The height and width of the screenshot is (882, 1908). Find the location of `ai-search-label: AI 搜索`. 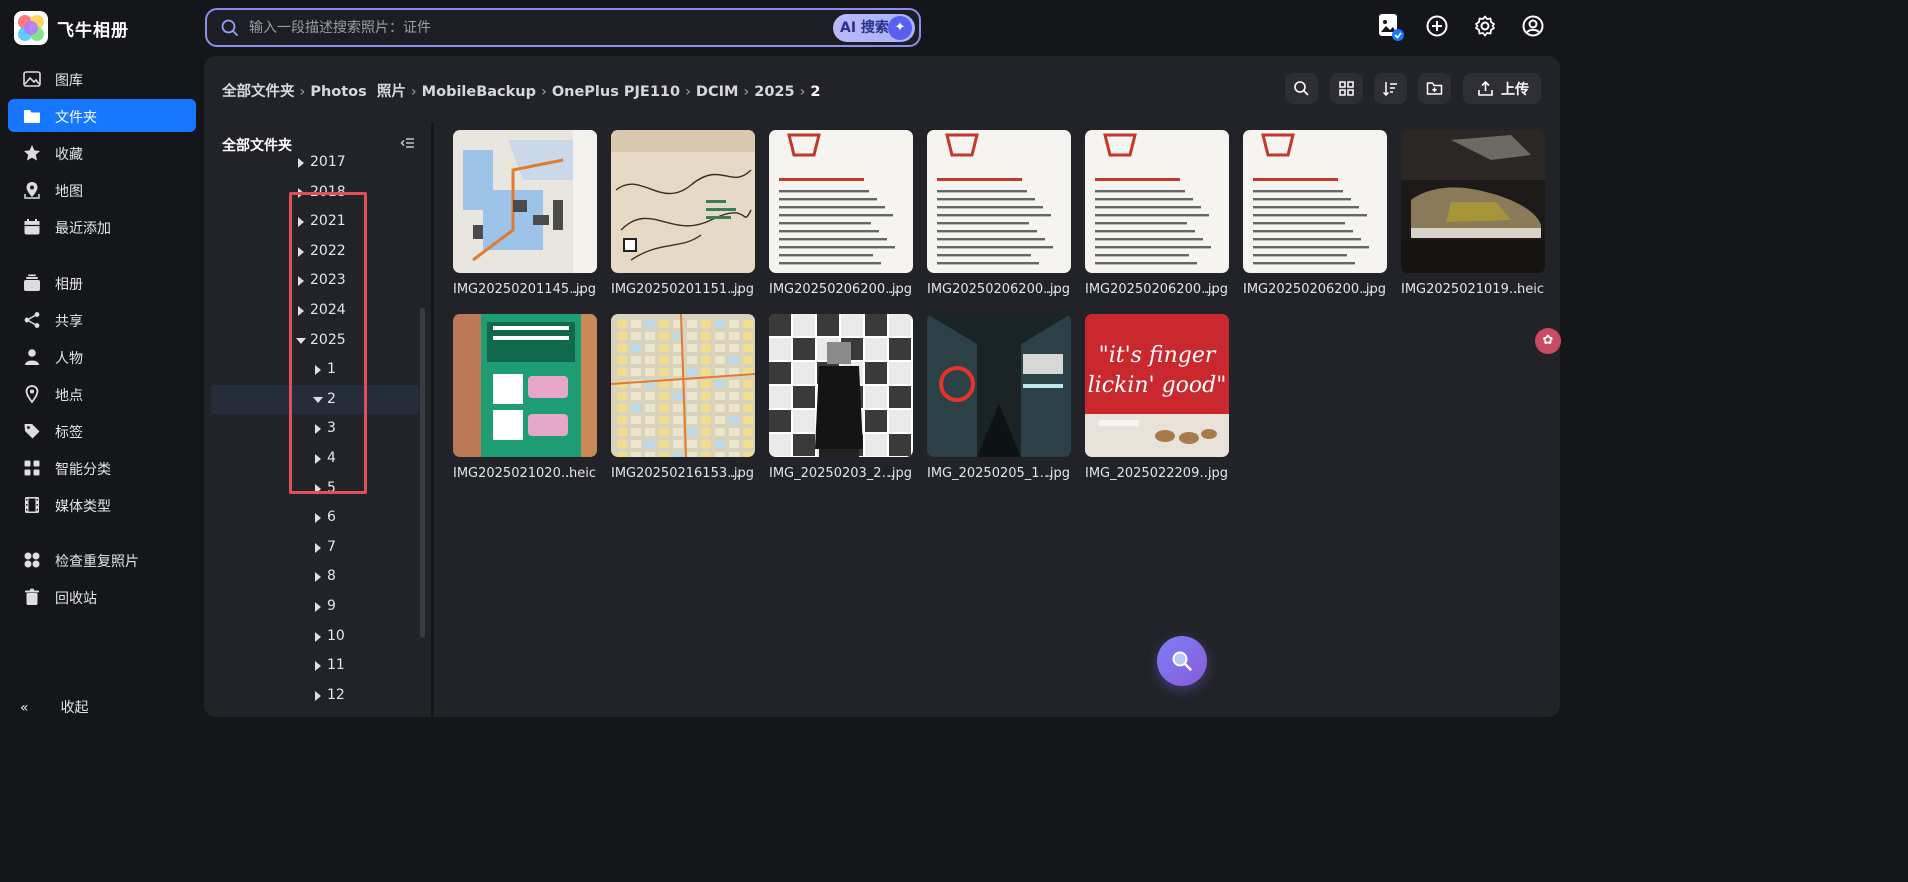

ai-search-label: AI 搜索 is located at coordinates (864, 28).